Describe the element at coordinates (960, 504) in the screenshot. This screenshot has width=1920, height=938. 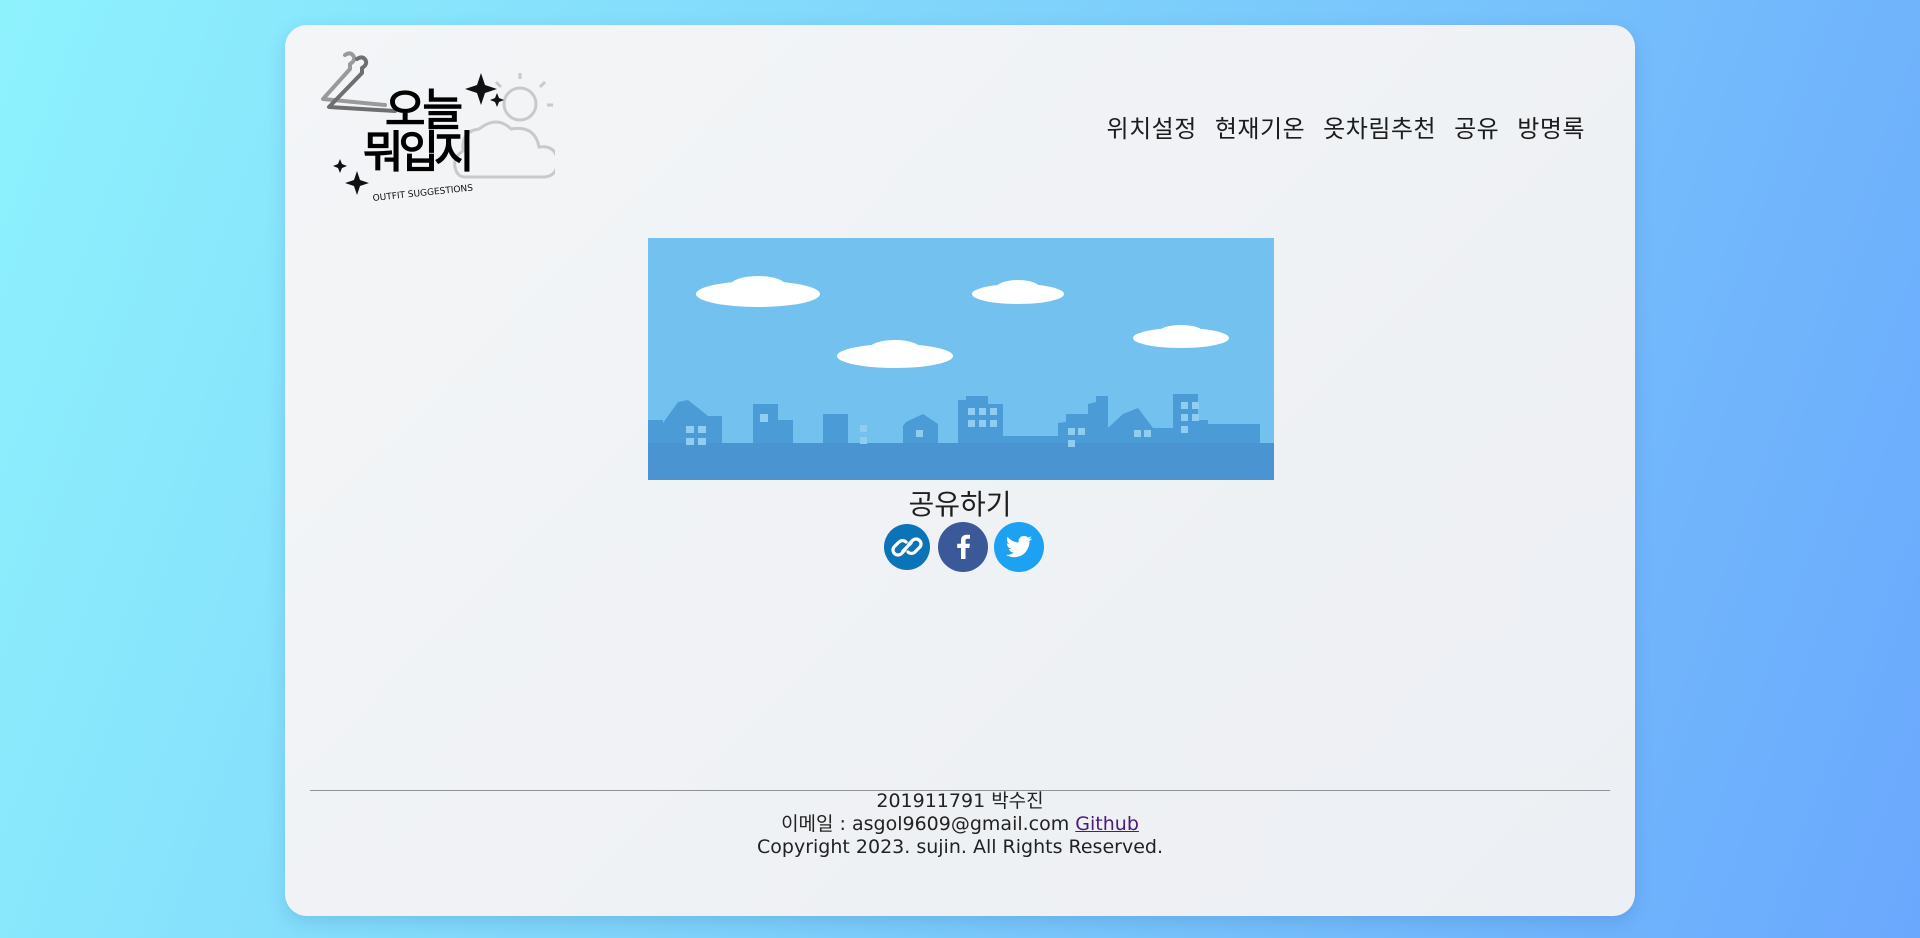
I see `share-title: 공유하기` at that location.